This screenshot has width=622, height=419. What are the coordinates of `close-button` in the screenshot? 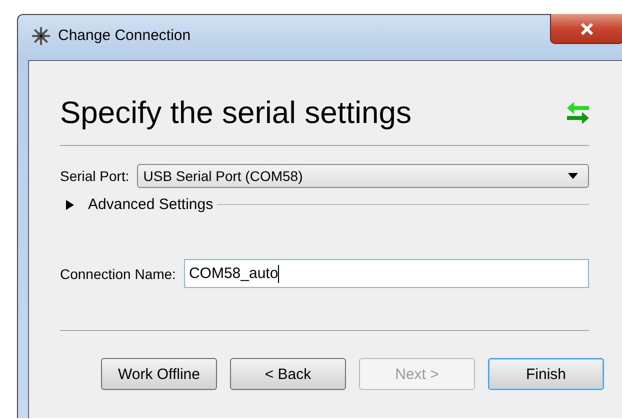 It's located at (586, 29).